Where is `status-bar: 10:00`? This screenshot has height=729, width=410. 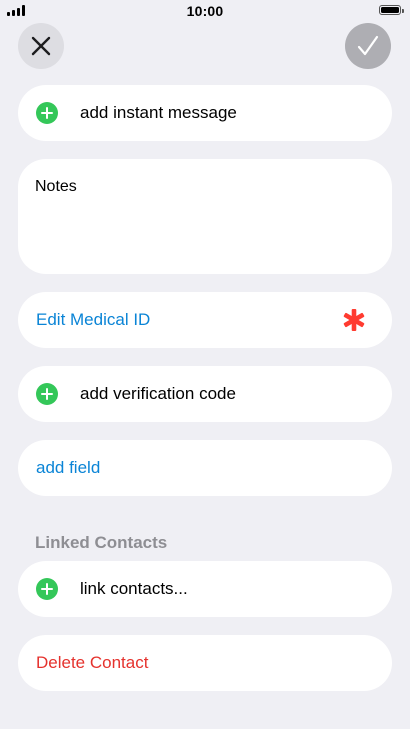 status-bar: 10:00 is located at coordinates (205, 11).